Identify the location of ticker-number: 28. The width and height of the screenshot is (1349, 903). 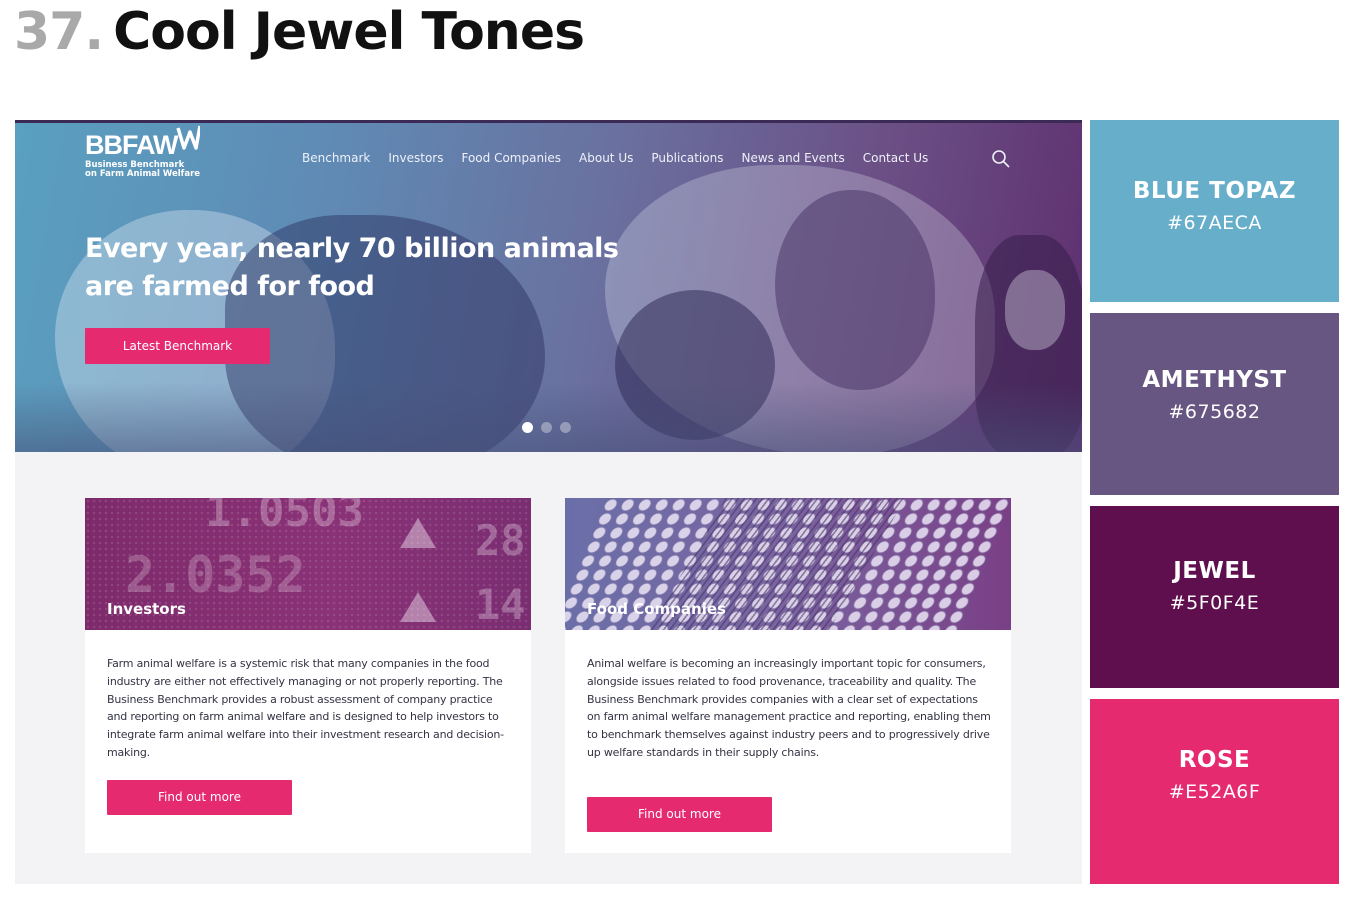
(500, 540).